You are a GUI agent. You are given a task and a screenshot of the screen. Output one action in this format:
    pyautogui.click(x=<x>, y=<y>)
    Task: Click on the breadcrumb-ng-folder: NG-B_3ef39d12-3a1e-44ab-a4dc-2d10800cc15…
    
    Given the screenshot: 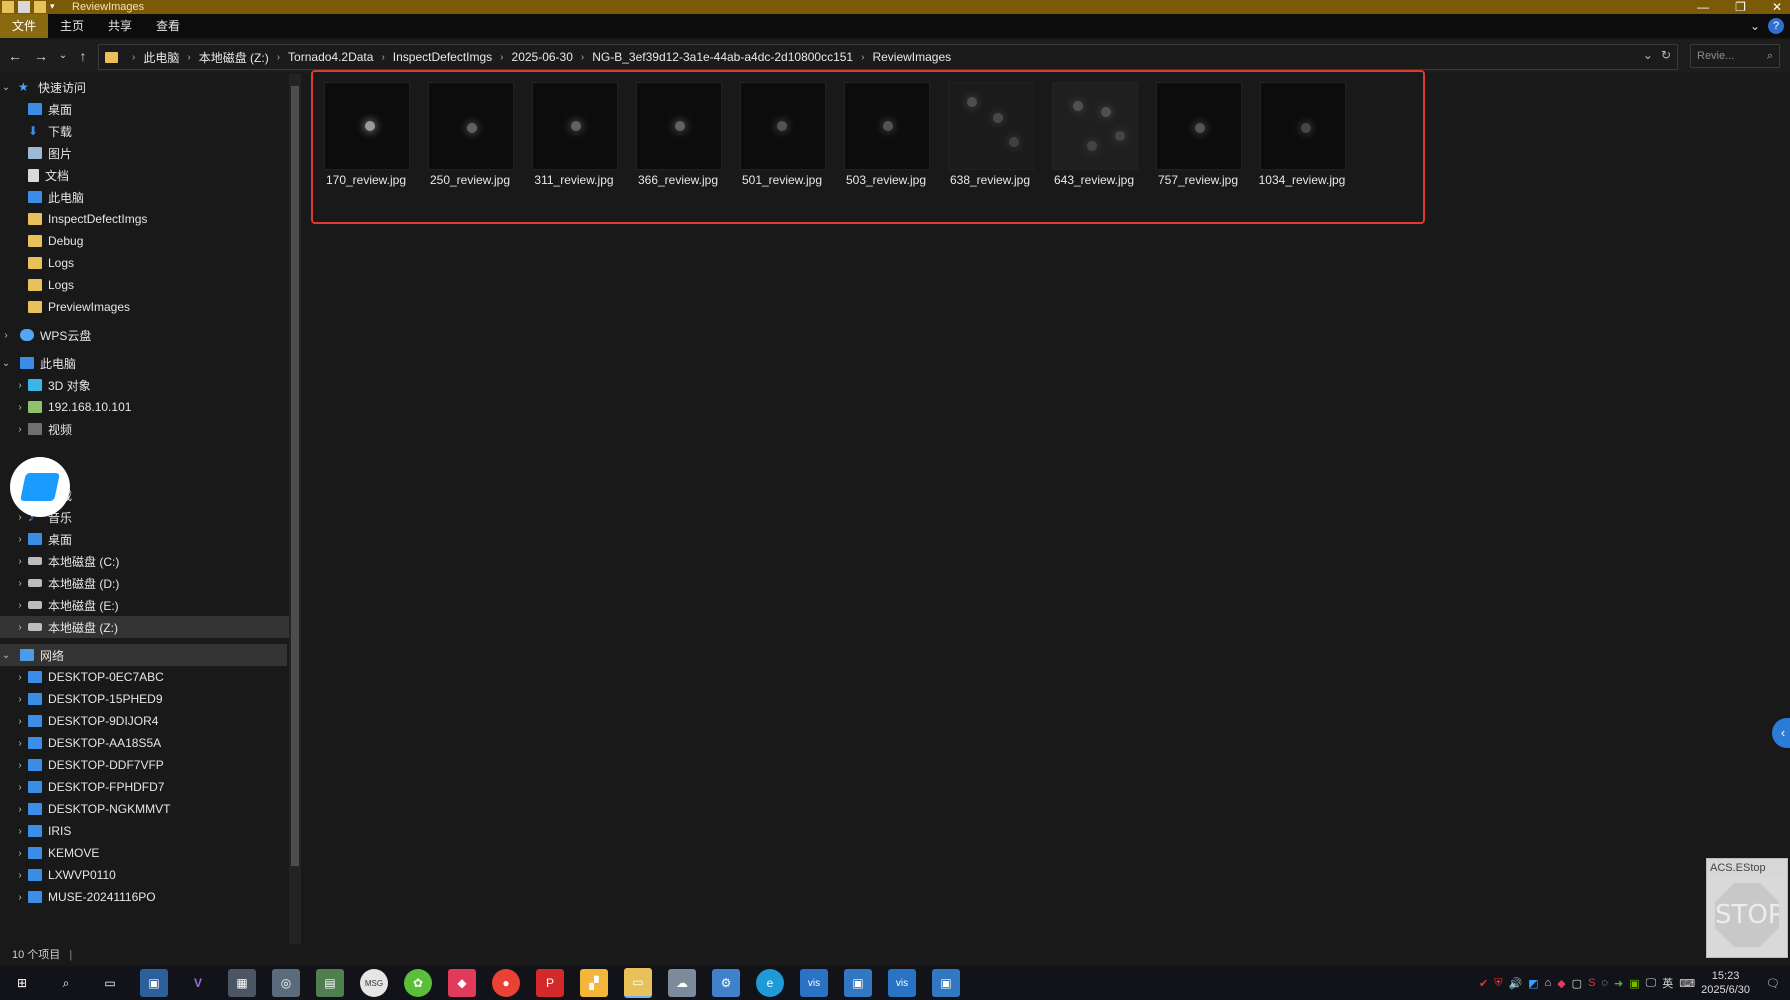 What is the action you would take?
    pyautogui.click(x=722, y=57)
    